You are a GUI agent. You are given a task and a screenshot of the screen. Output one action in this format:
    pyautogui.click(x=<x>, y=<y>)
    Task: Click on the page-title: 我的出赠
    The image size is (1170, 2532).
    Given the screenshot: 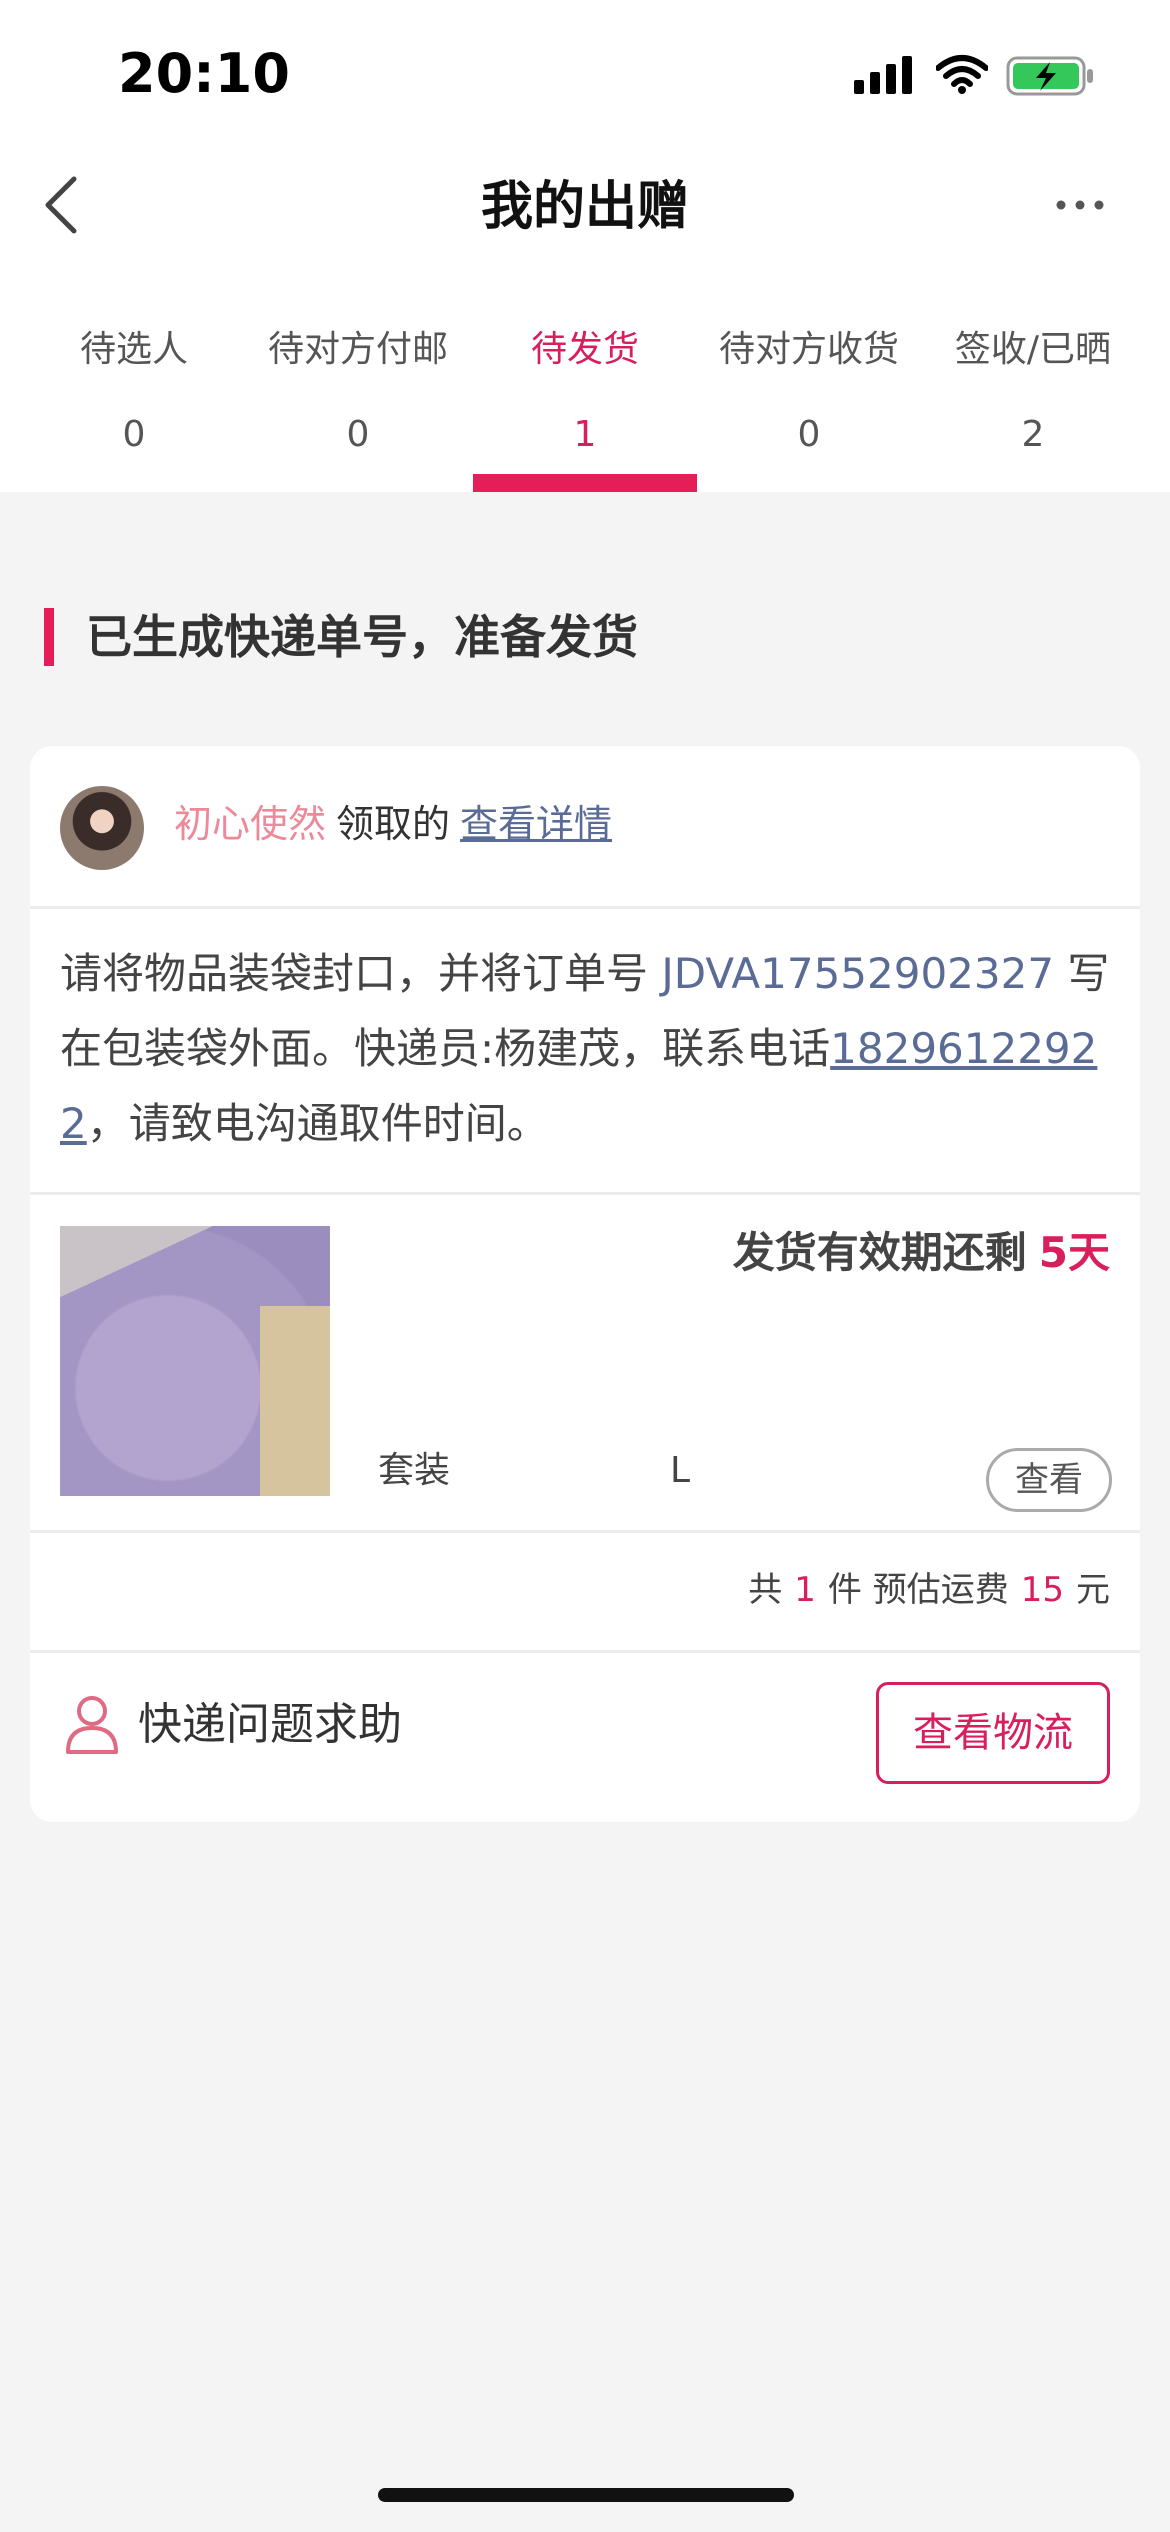 What is the action you would take?
    pyautogui.click(x=584, y=207)
    